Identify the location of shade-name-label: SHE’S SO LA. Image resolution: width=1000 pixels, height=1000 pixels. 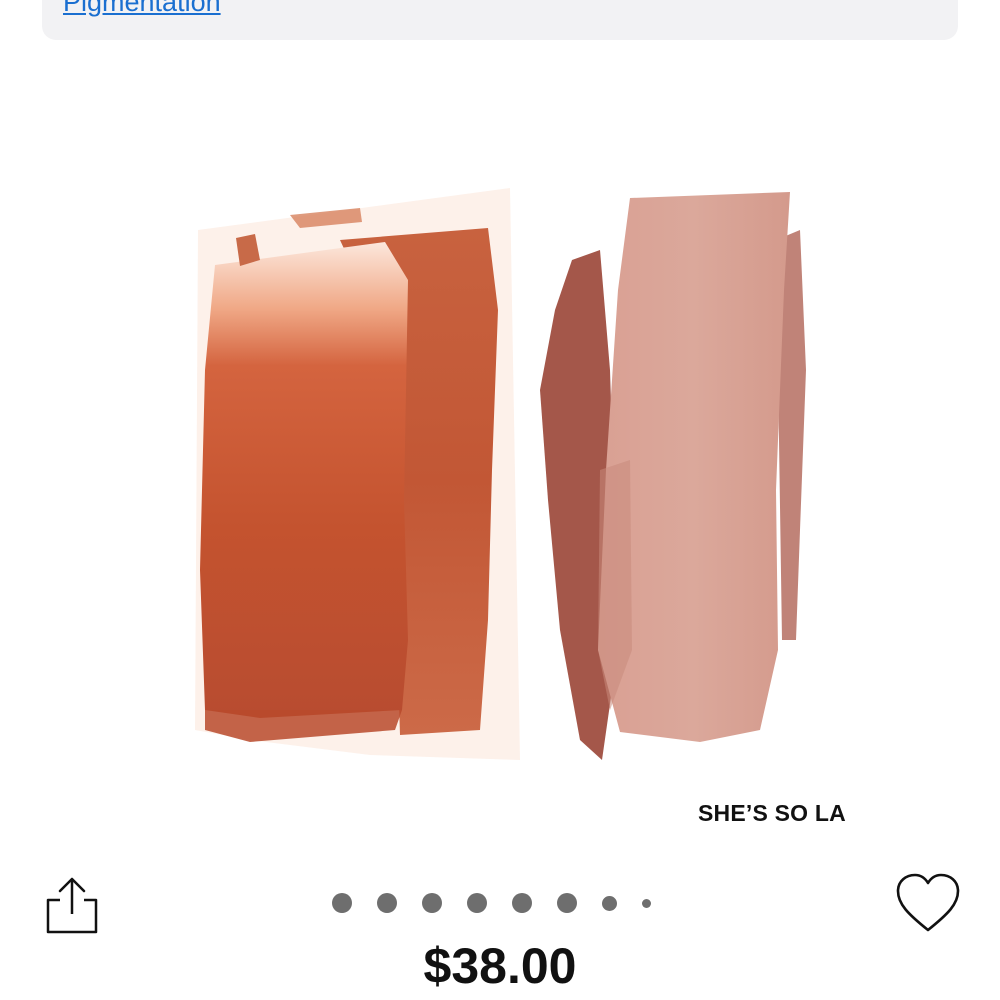
(772, 813).